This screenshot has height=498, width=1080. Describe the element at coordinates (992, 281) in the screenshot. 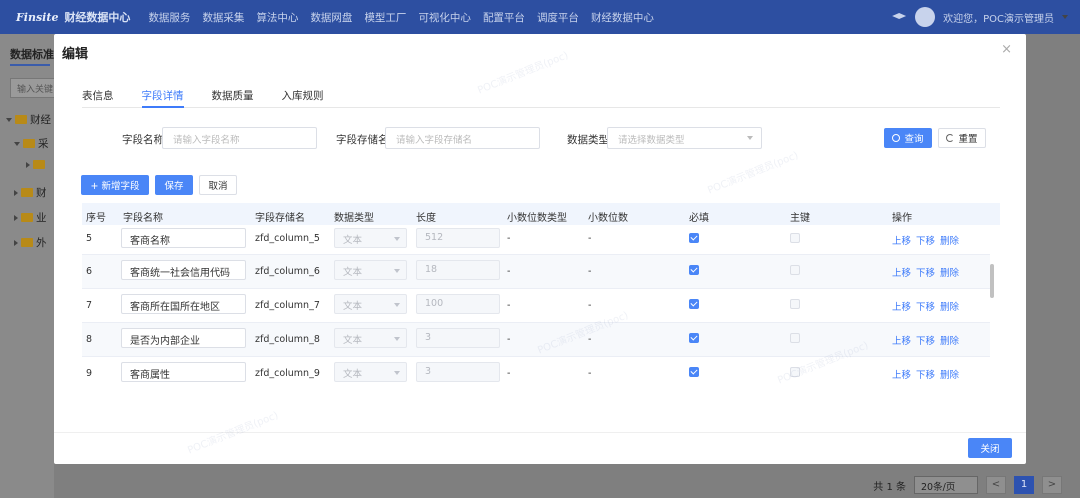

I see `table-scrollbar` at that location.